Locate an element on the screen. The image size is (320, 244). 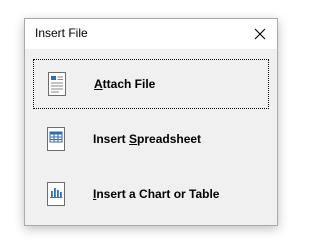
close-button is located at coordinates (260, 34).